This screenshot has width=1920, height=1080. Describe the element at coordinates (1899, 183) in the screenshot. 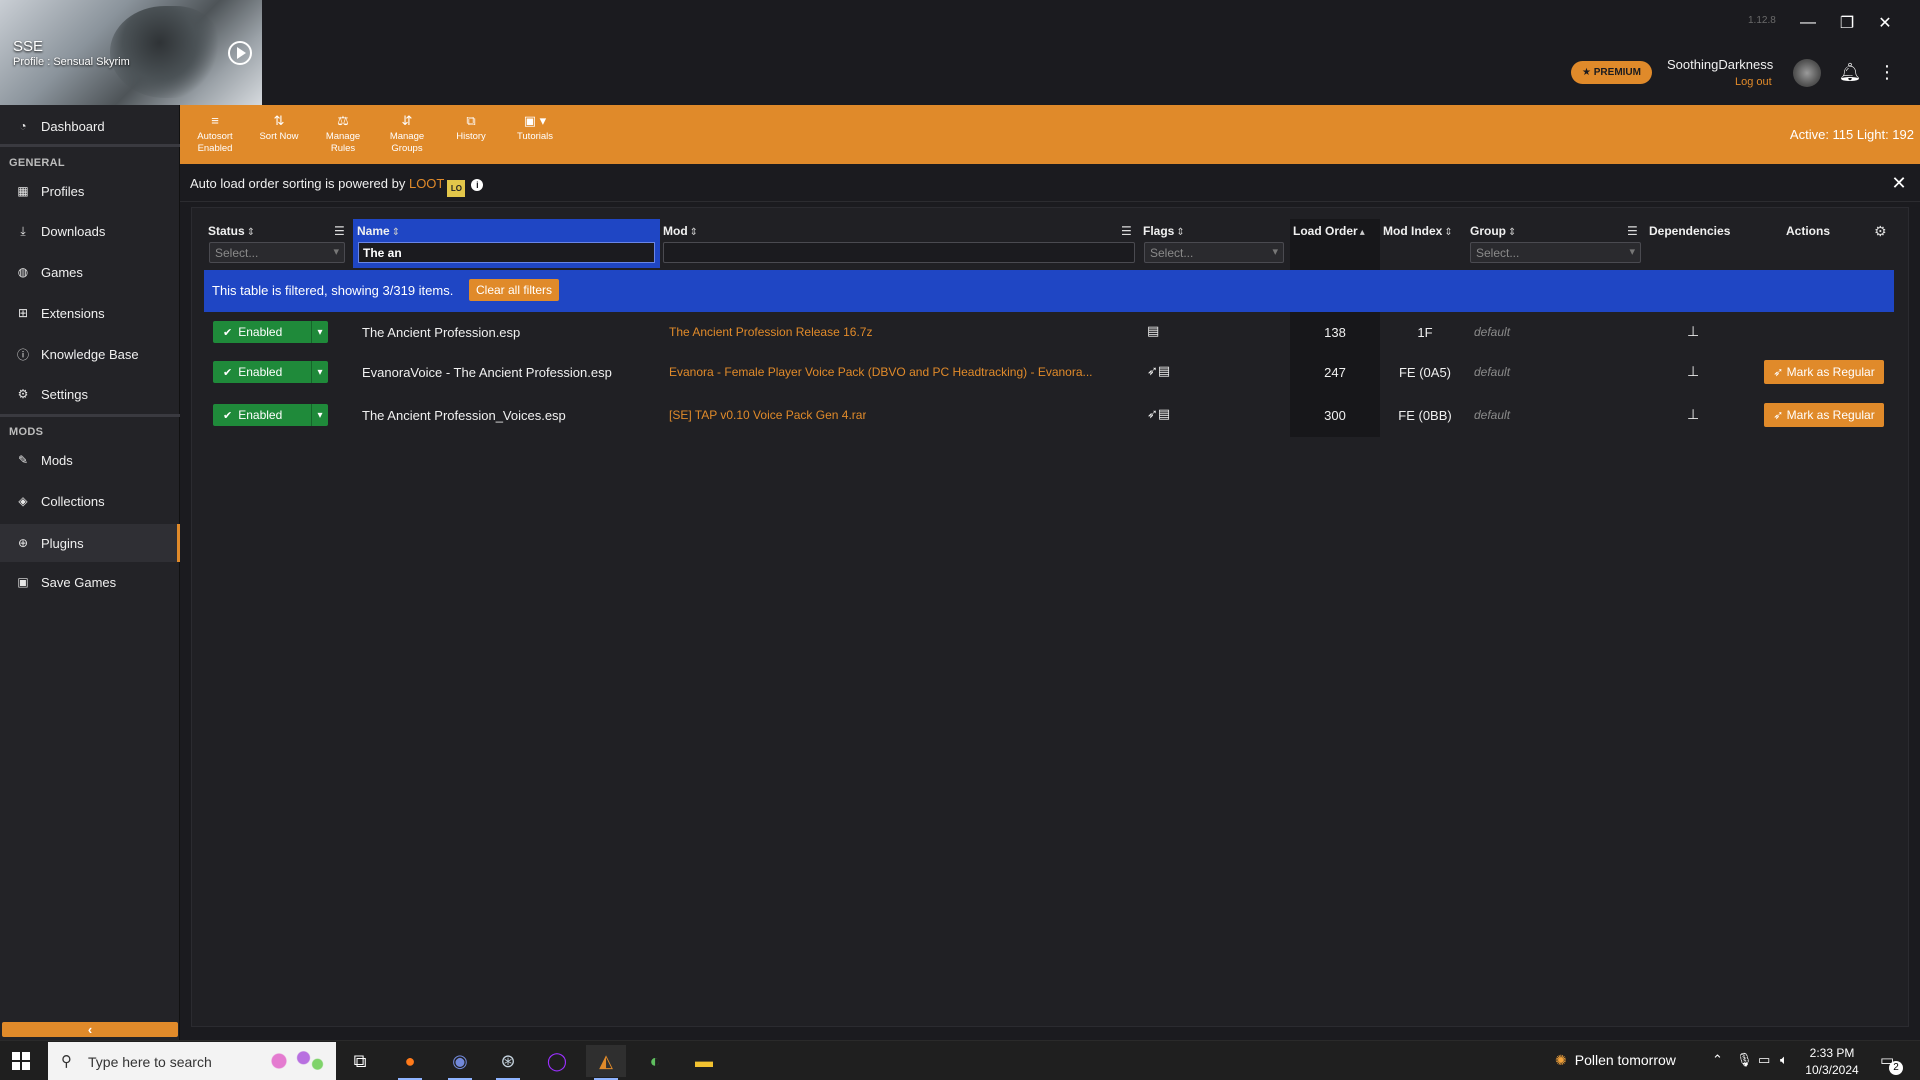

I see `close-info-button: ✕` at that location.